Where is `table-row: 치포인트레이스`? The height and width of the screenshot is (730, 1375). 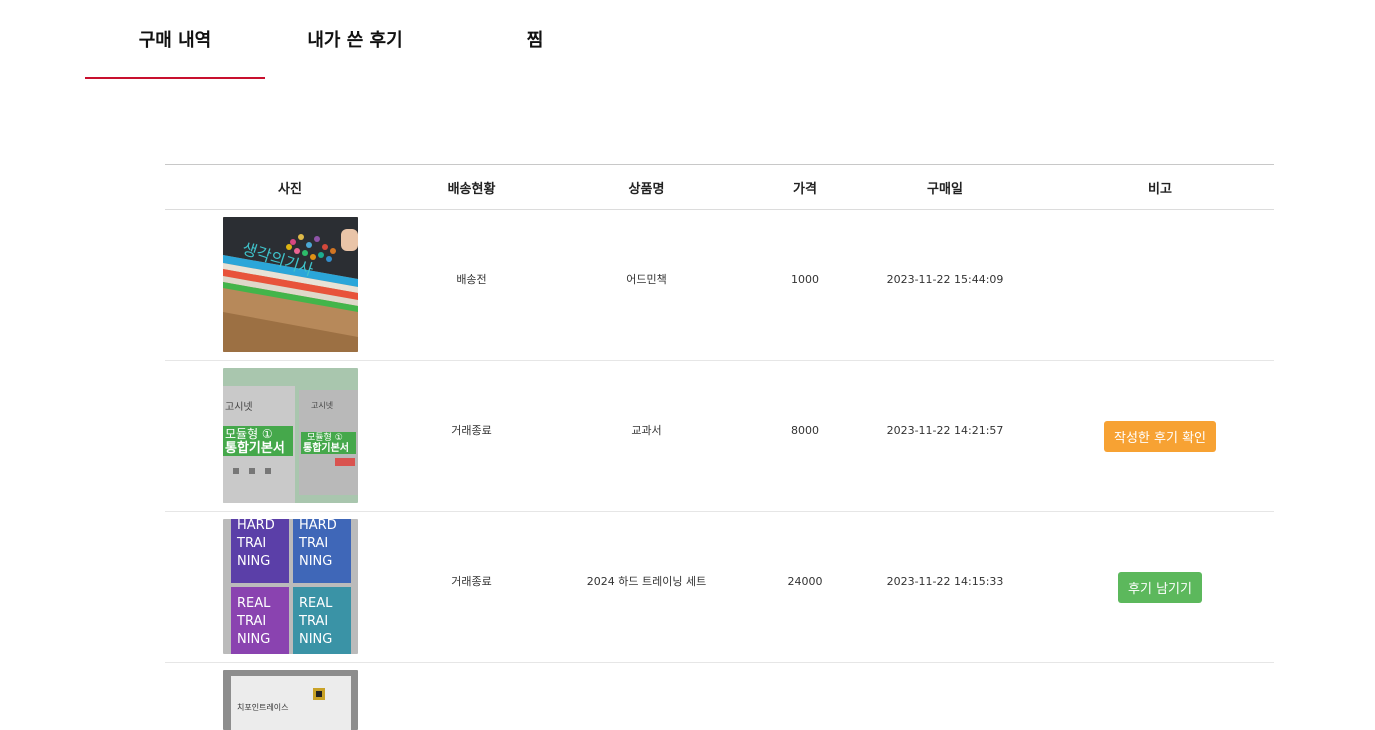 table-row: 치포인트레이스 is located at coordinates (719, 696).